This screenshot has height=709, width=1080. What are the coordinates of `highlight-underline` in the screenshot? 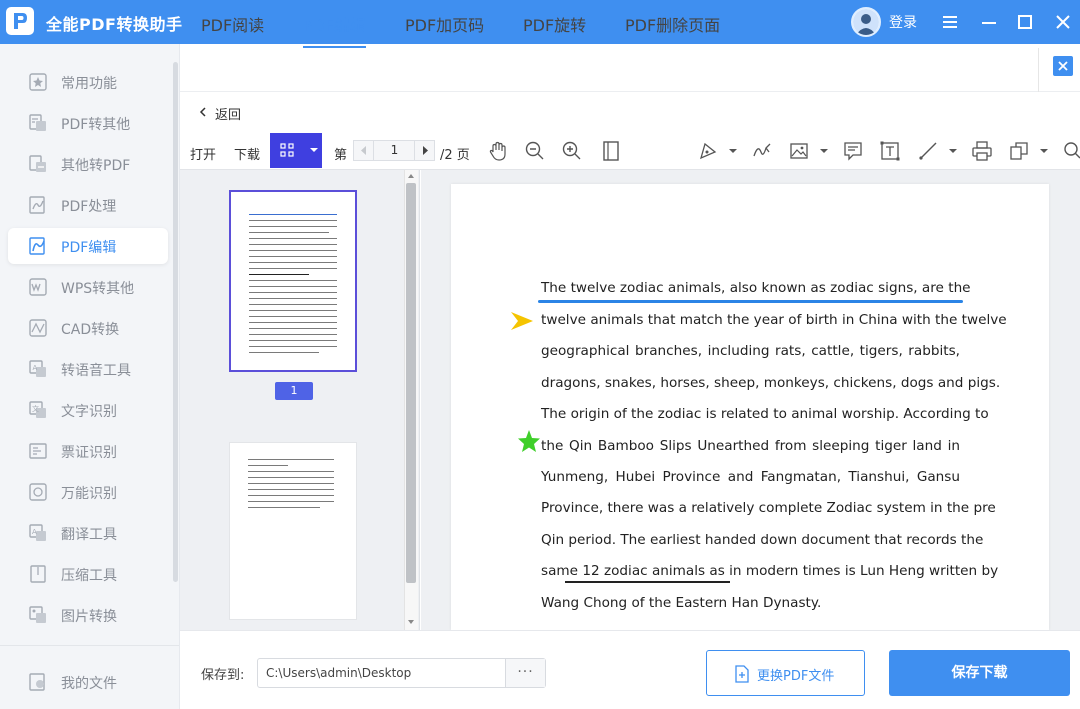 It's located at (750, 301).